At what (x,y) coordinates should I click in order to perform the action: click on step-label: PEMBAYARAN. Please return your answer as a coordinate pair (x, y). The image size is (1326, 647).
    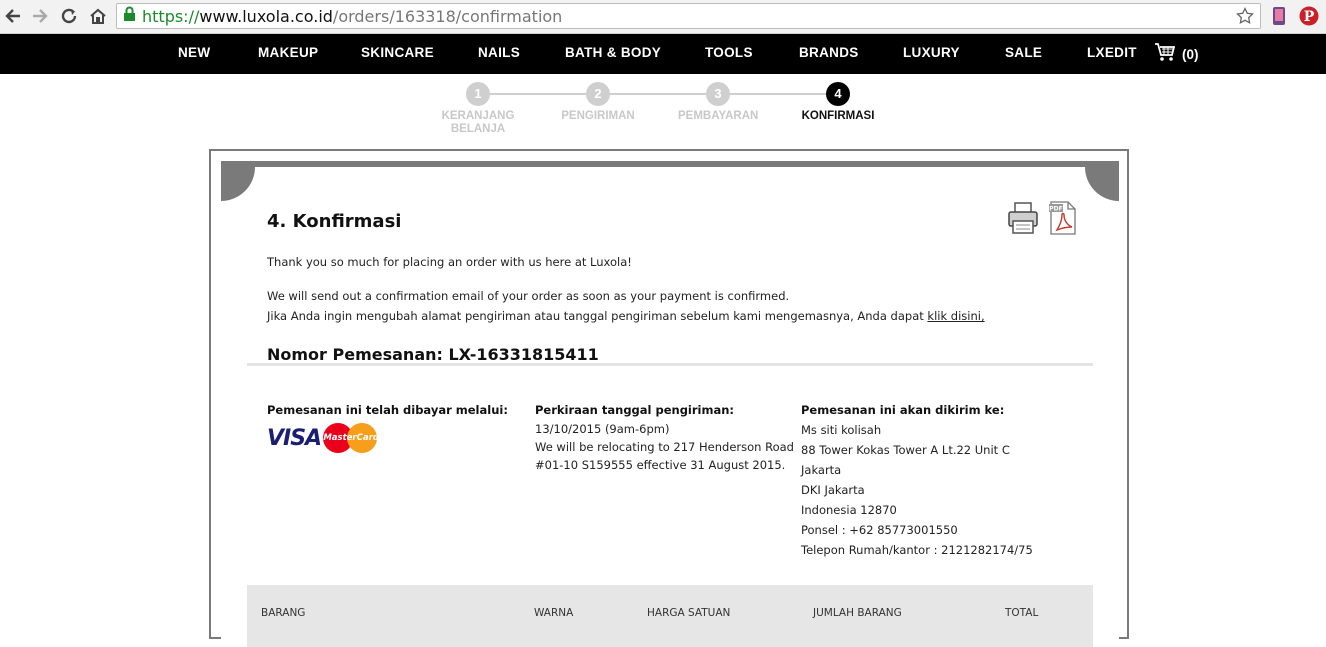
    Looking at the image, I should click on (718, 116).